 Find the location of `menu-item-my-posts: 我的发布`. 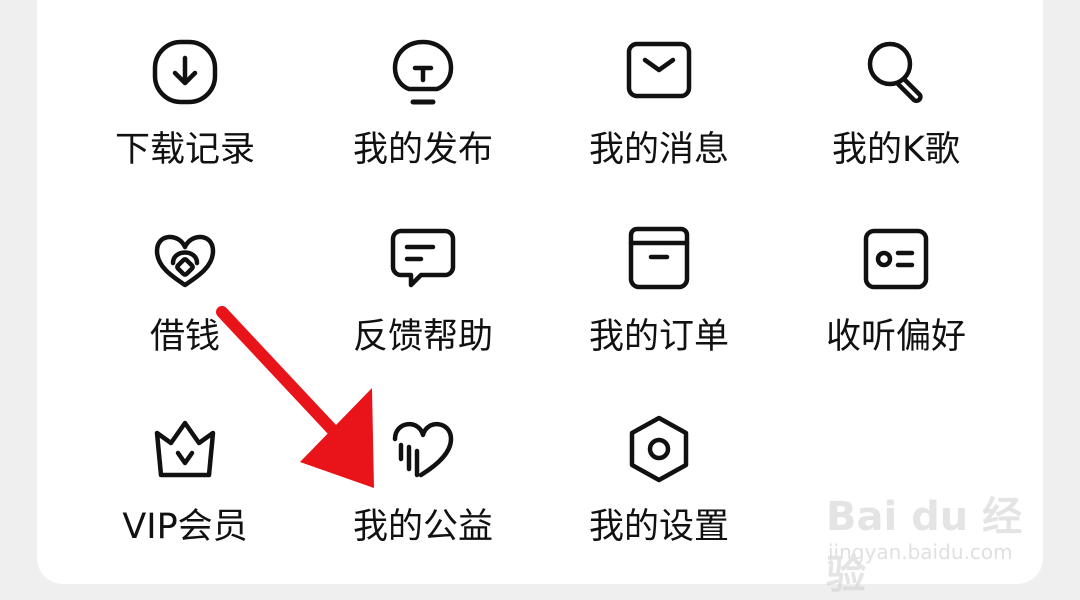

menu-item-my-posts: 我的发布 is located at coordinates (423, 111).